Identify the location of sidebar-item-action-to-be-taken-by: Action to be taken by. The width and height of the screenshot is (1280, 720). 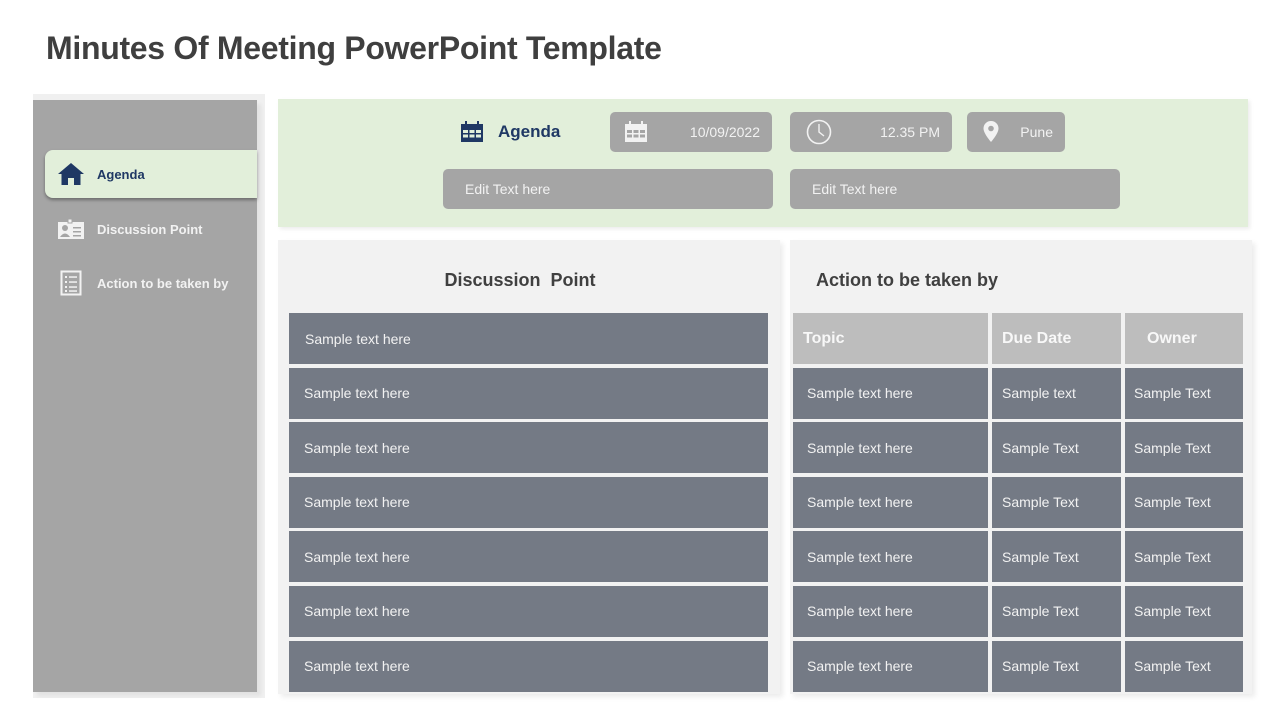
(151, 283).